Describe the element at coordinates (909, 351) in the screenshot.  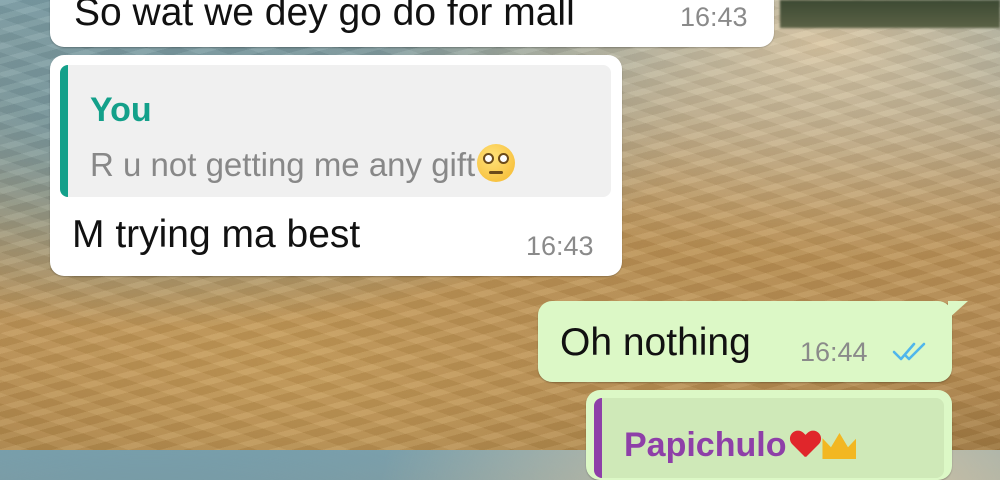
I see `double-check-icon` at that location.